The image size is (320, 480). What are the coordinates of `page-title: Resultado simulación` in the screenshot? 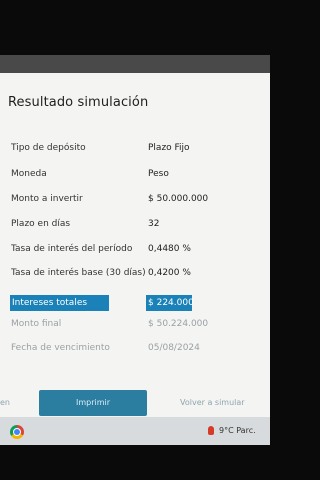 It's located at (78, 102).